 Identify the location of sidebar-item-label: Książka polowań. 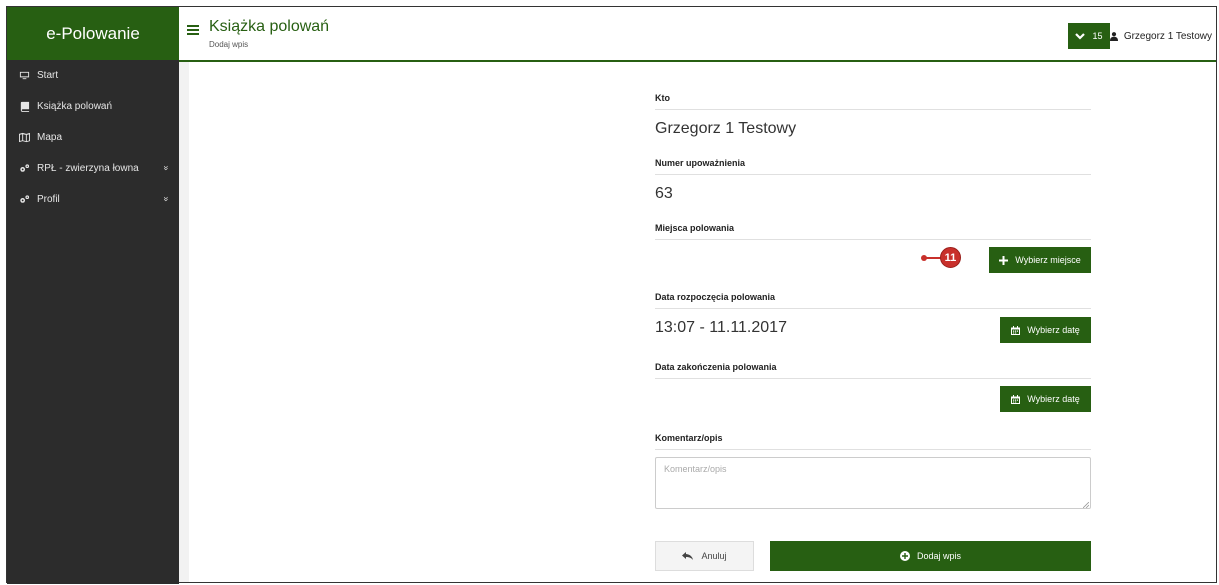
(75, 106).